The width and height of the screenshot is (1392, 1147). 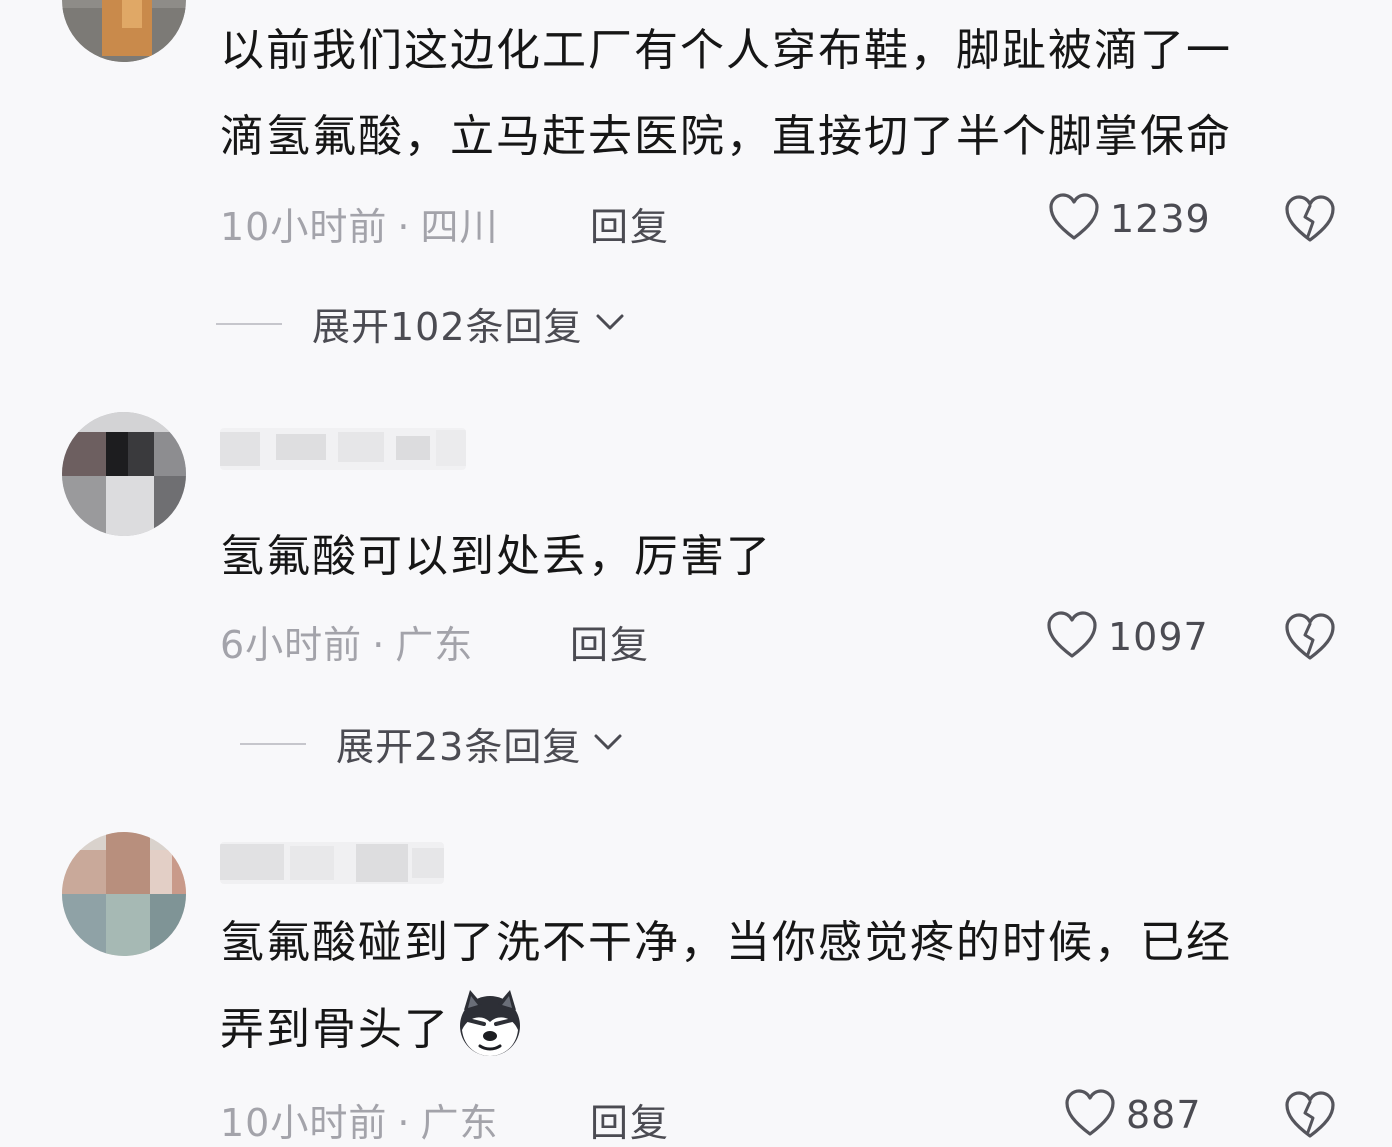 I want to click on comment-meta: 10小时前 · 广东, so click(x=359, y=1119).